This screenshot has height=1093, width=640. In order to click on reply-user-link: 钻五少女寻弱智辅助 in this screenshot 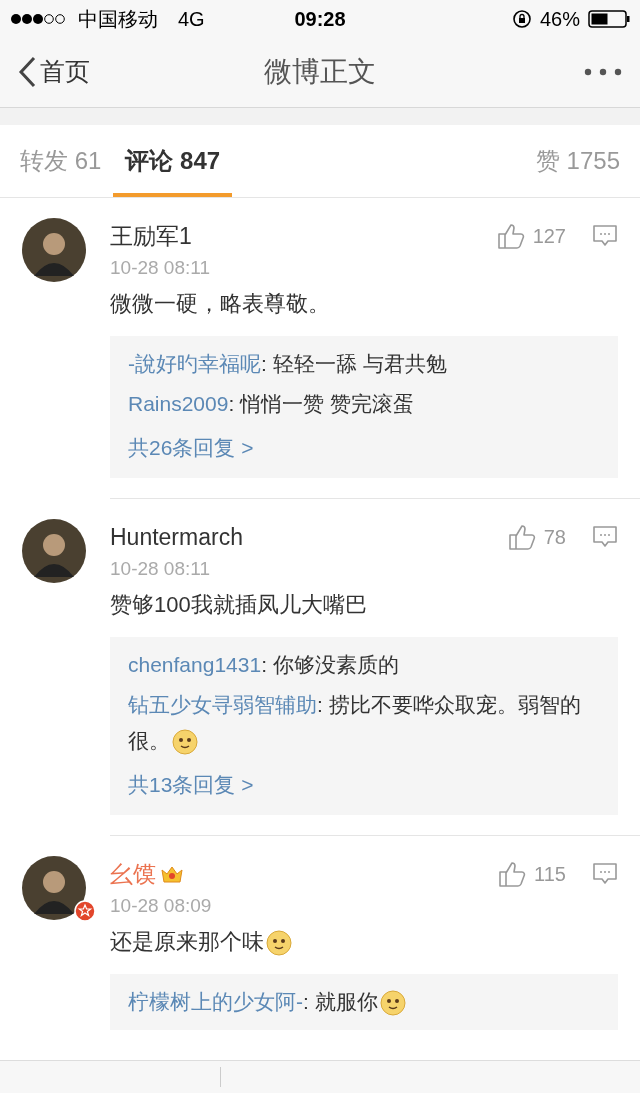, I will do `click(222, 704)`.